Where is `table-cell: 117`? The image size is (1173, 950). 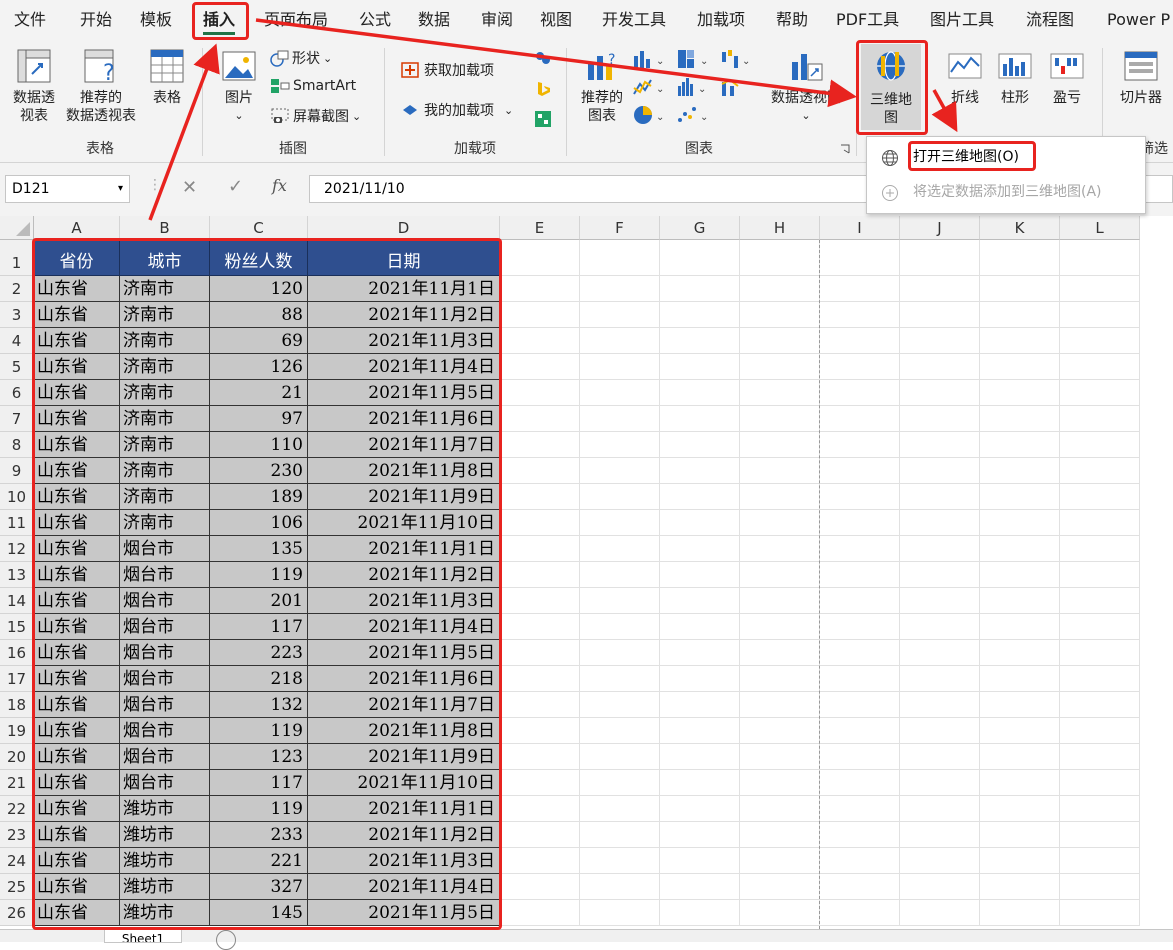 table-cell: 117 is located at coordinates (259, 627).